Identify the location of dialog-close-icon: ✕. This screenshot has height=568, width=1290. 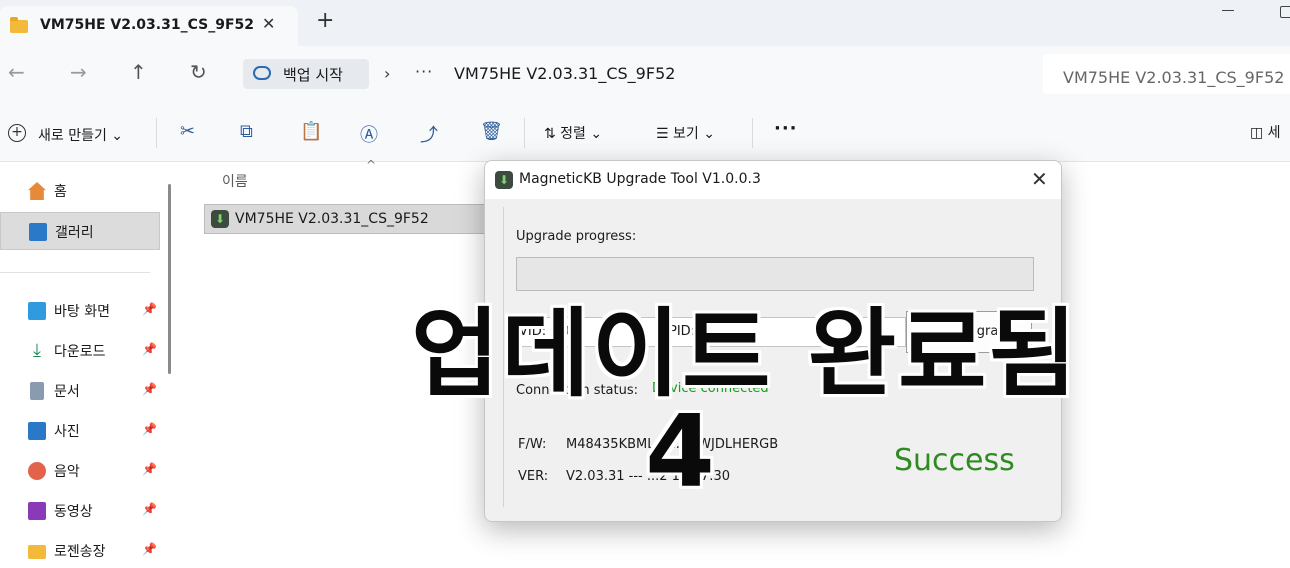
(1039, 179).